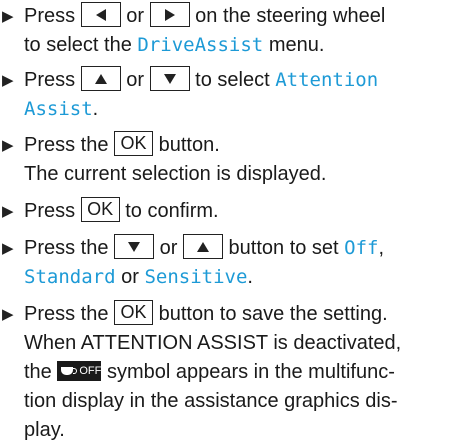 Image resolution: width=463 pixels, height=445 pixels. I want to click on arrow-left-key-icon, so click(100, 15).